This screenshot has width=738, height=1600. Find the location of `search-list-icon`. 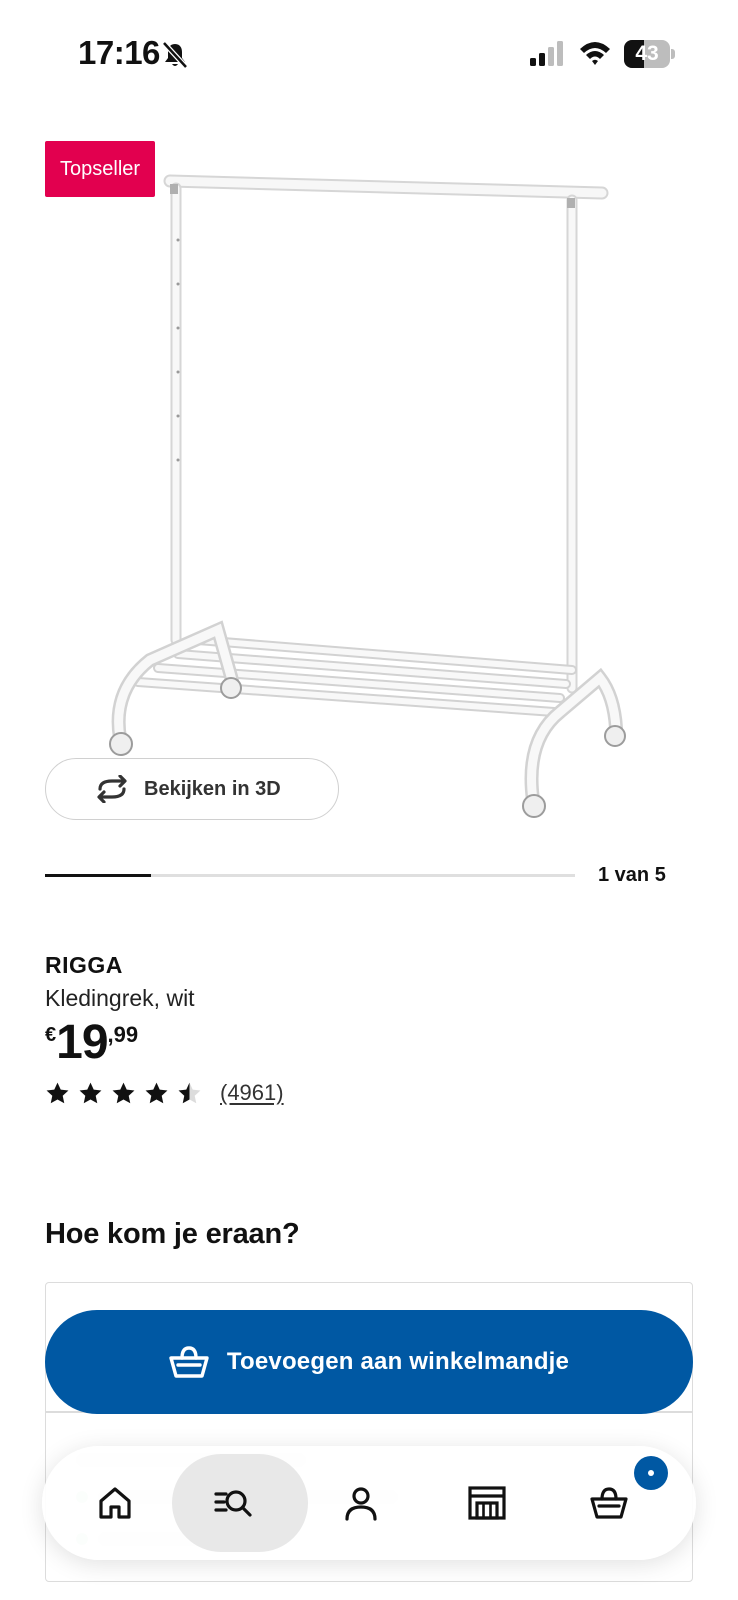

search-list-icon is located at coordinates (233, 1503).